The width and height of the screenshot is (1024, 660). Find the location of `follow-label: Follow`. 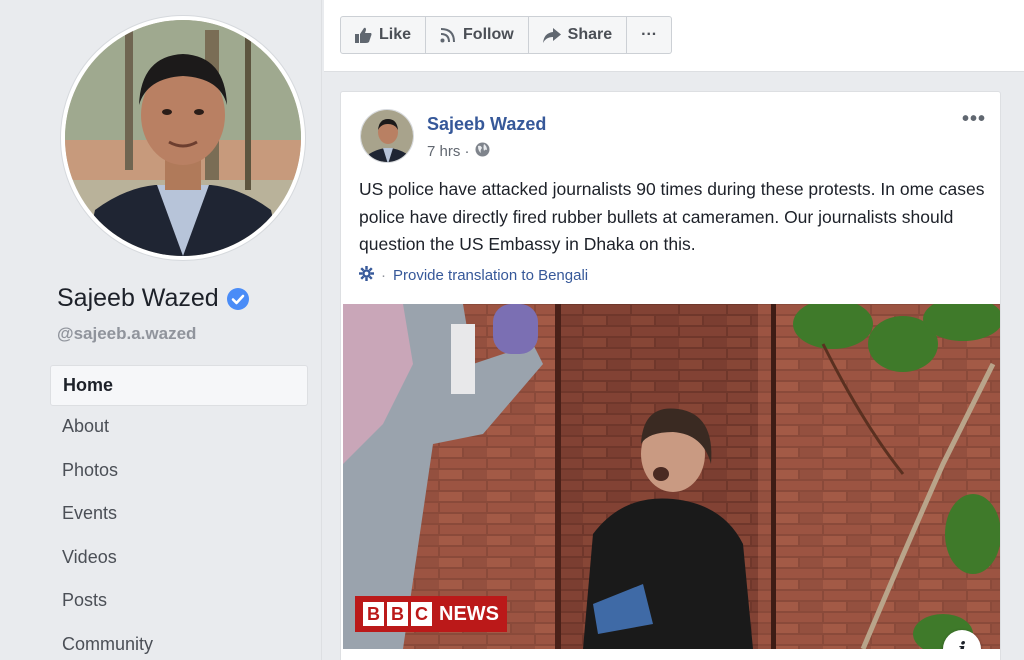

follow-label: Follow is located at coordinates (488, 34).